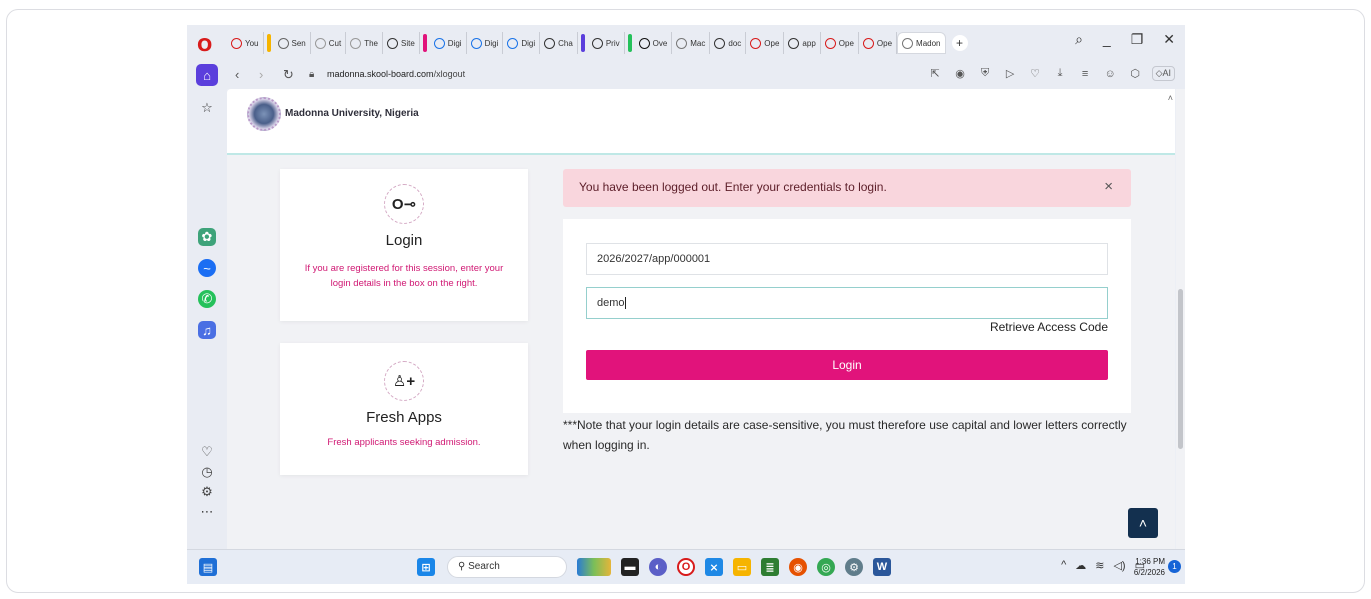 This screenshot has height=599, width=1371. What do you see at coordinates (1079, 39) in the screenshot?
I see `tab-search-icon: ⌕` at bounding box center [1079, 39].